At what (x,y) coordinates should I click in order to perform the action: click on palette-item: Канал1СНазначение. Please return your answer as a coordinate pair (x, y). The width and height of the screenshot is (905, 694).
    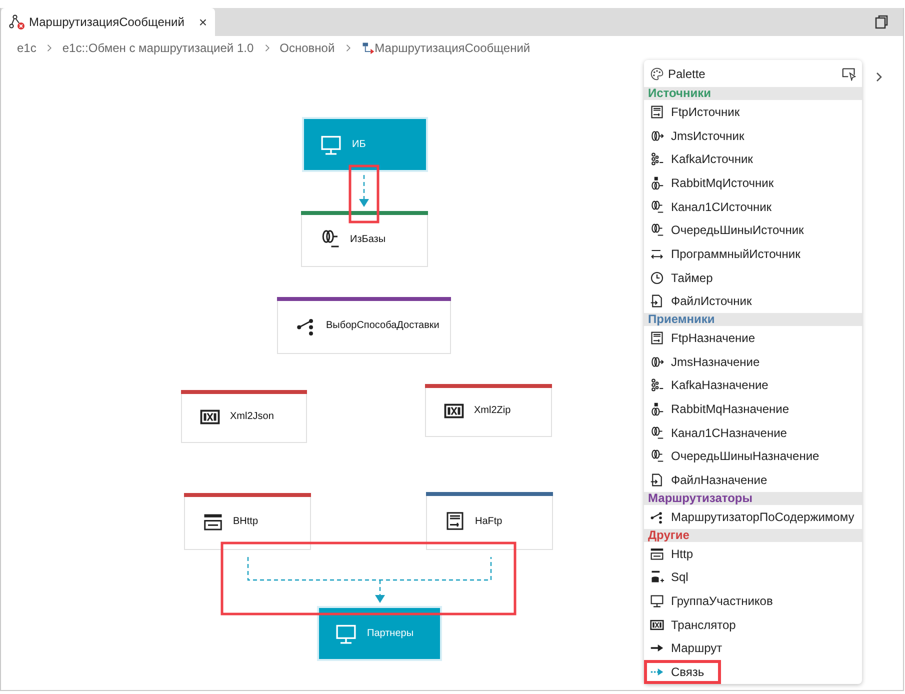
    Looking at the image, I should click on (753, 432).